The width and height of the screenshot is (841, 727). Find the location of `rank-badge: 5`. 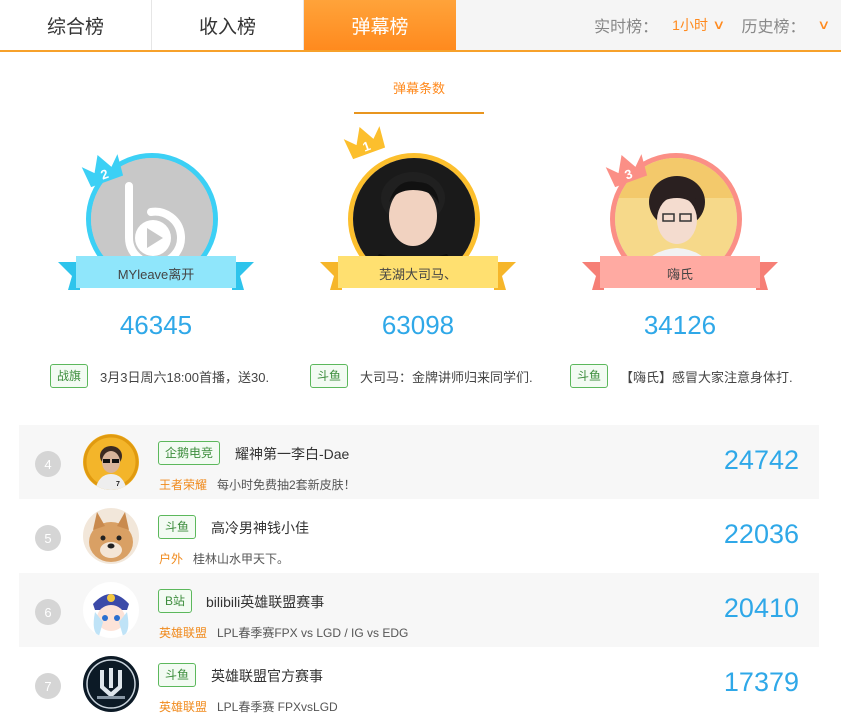

rank-badge: 5 is located at coordinates (48, 538).